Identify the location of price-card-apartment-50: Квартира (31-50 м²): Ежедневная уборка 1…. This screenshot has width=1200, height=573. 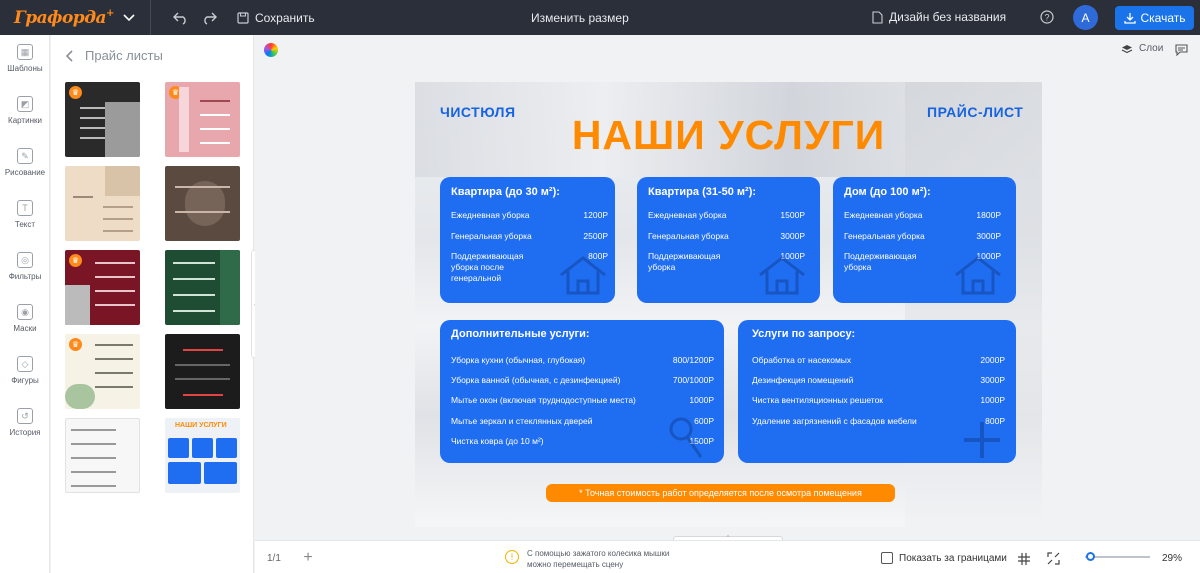
(728, 240).